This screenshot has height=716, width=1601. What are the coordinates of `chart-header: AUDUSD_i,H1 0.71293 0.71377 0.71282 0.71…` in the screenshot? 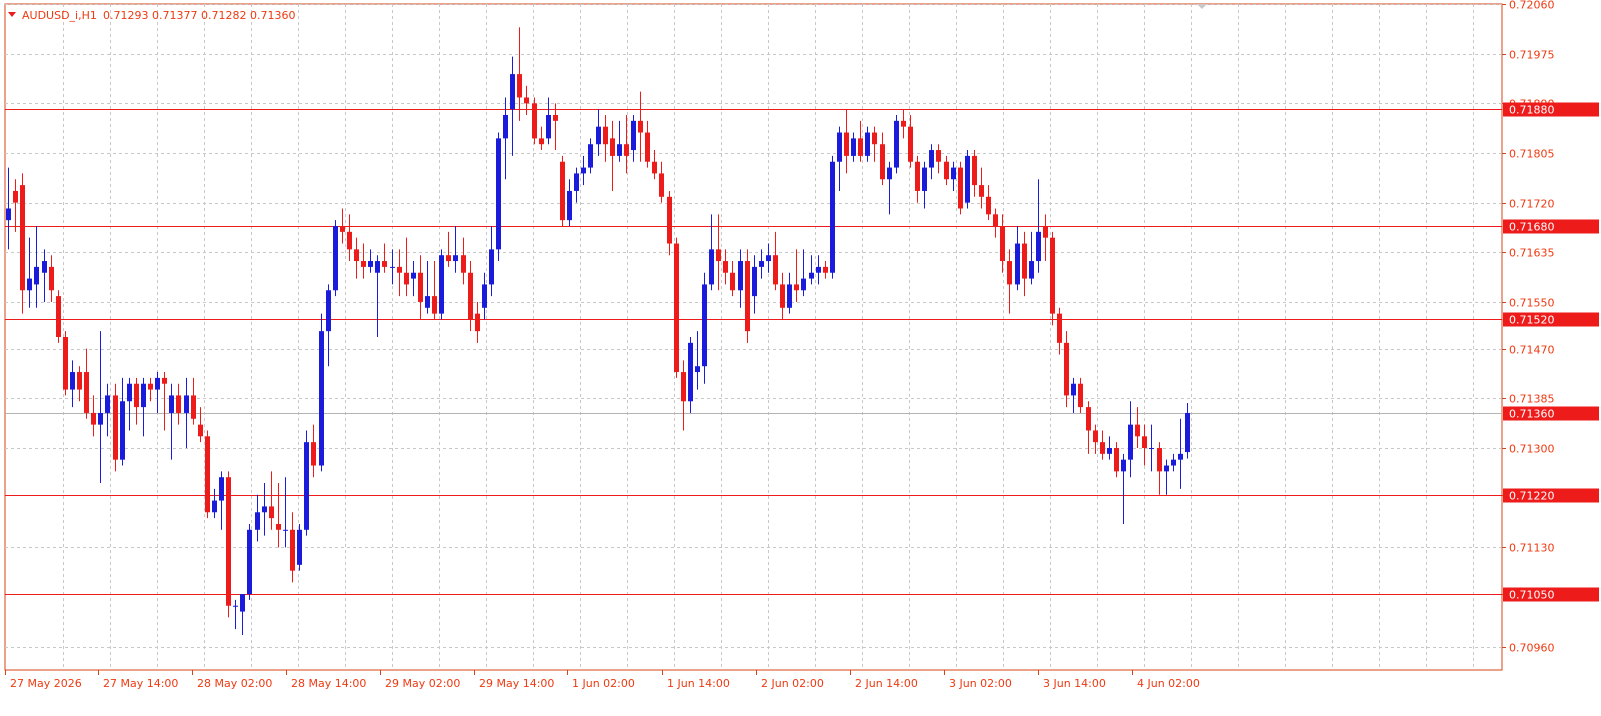 It's located at (607, 13).